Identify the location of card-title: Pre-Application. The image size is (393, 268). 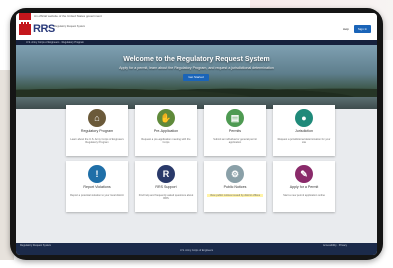
(166, 131).